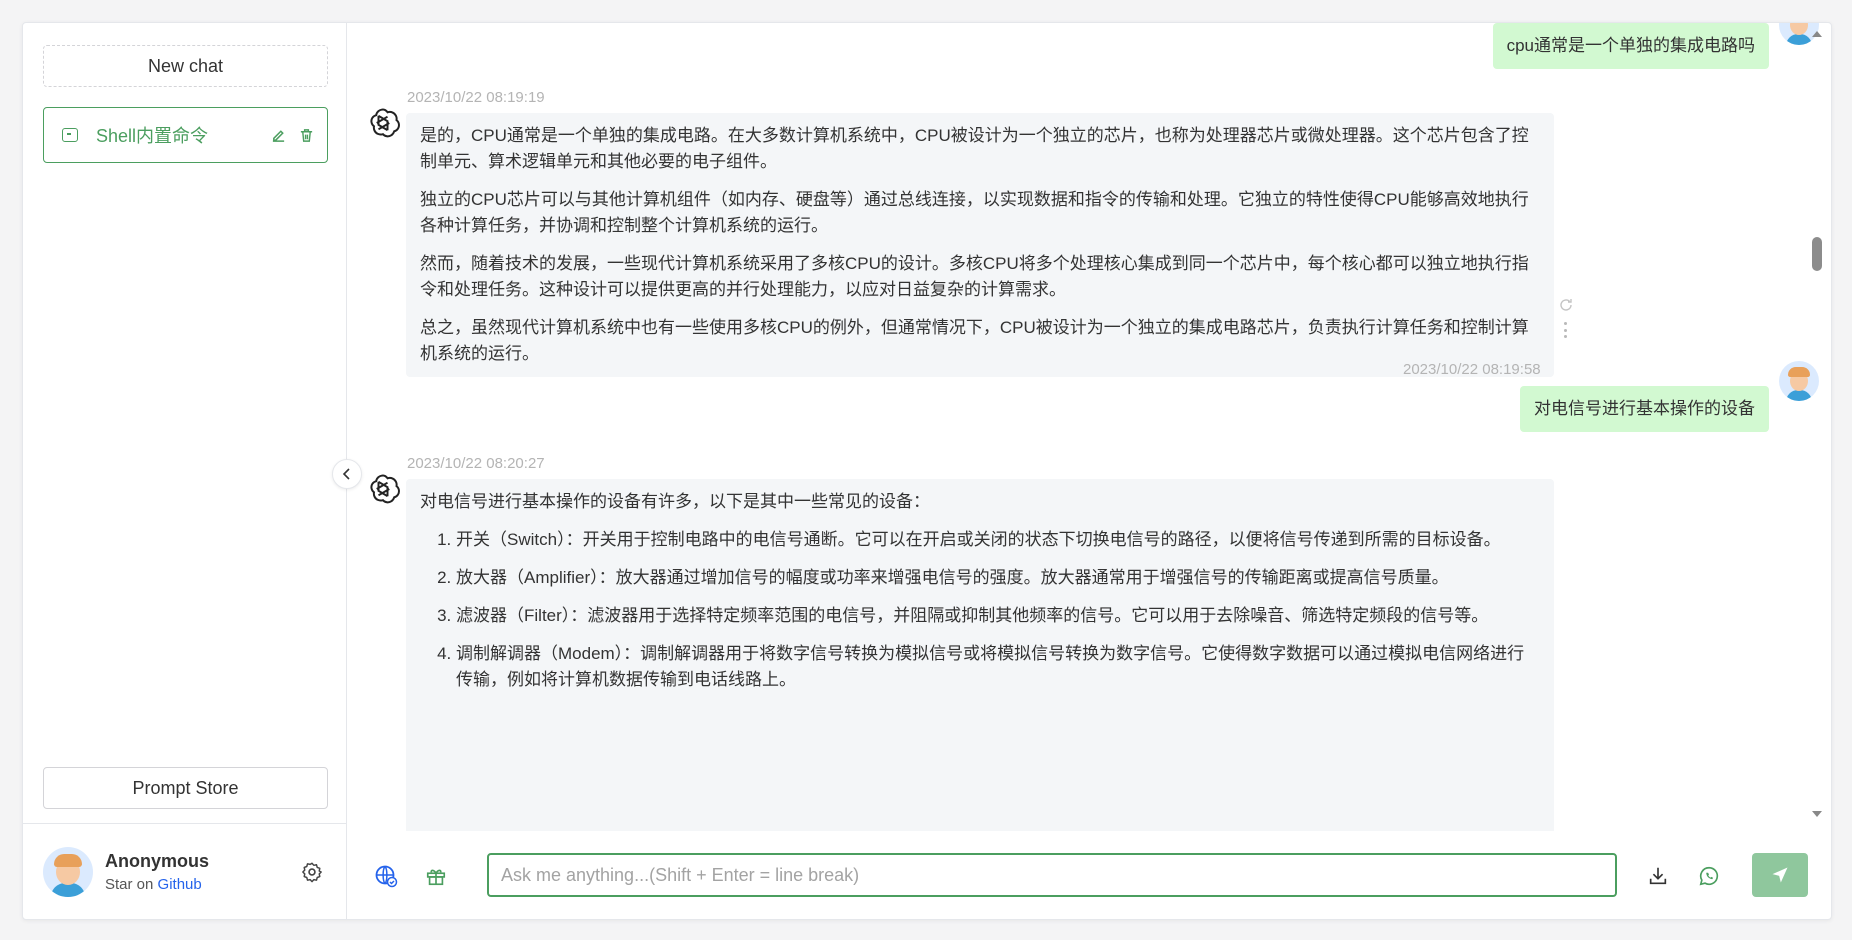  I want to click on gift-icon, so click(436, 877).